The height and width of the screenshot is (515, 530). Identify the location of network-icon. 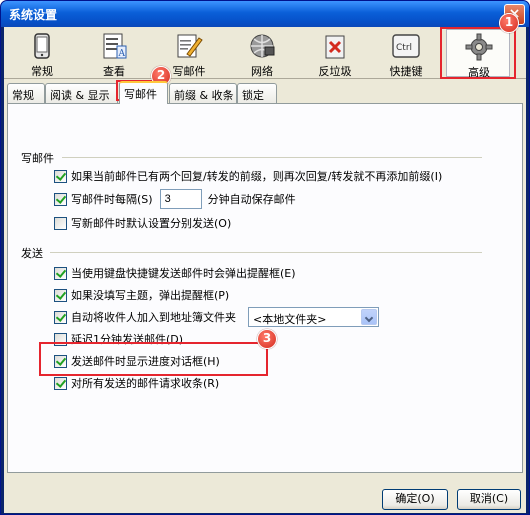
(262, 46).